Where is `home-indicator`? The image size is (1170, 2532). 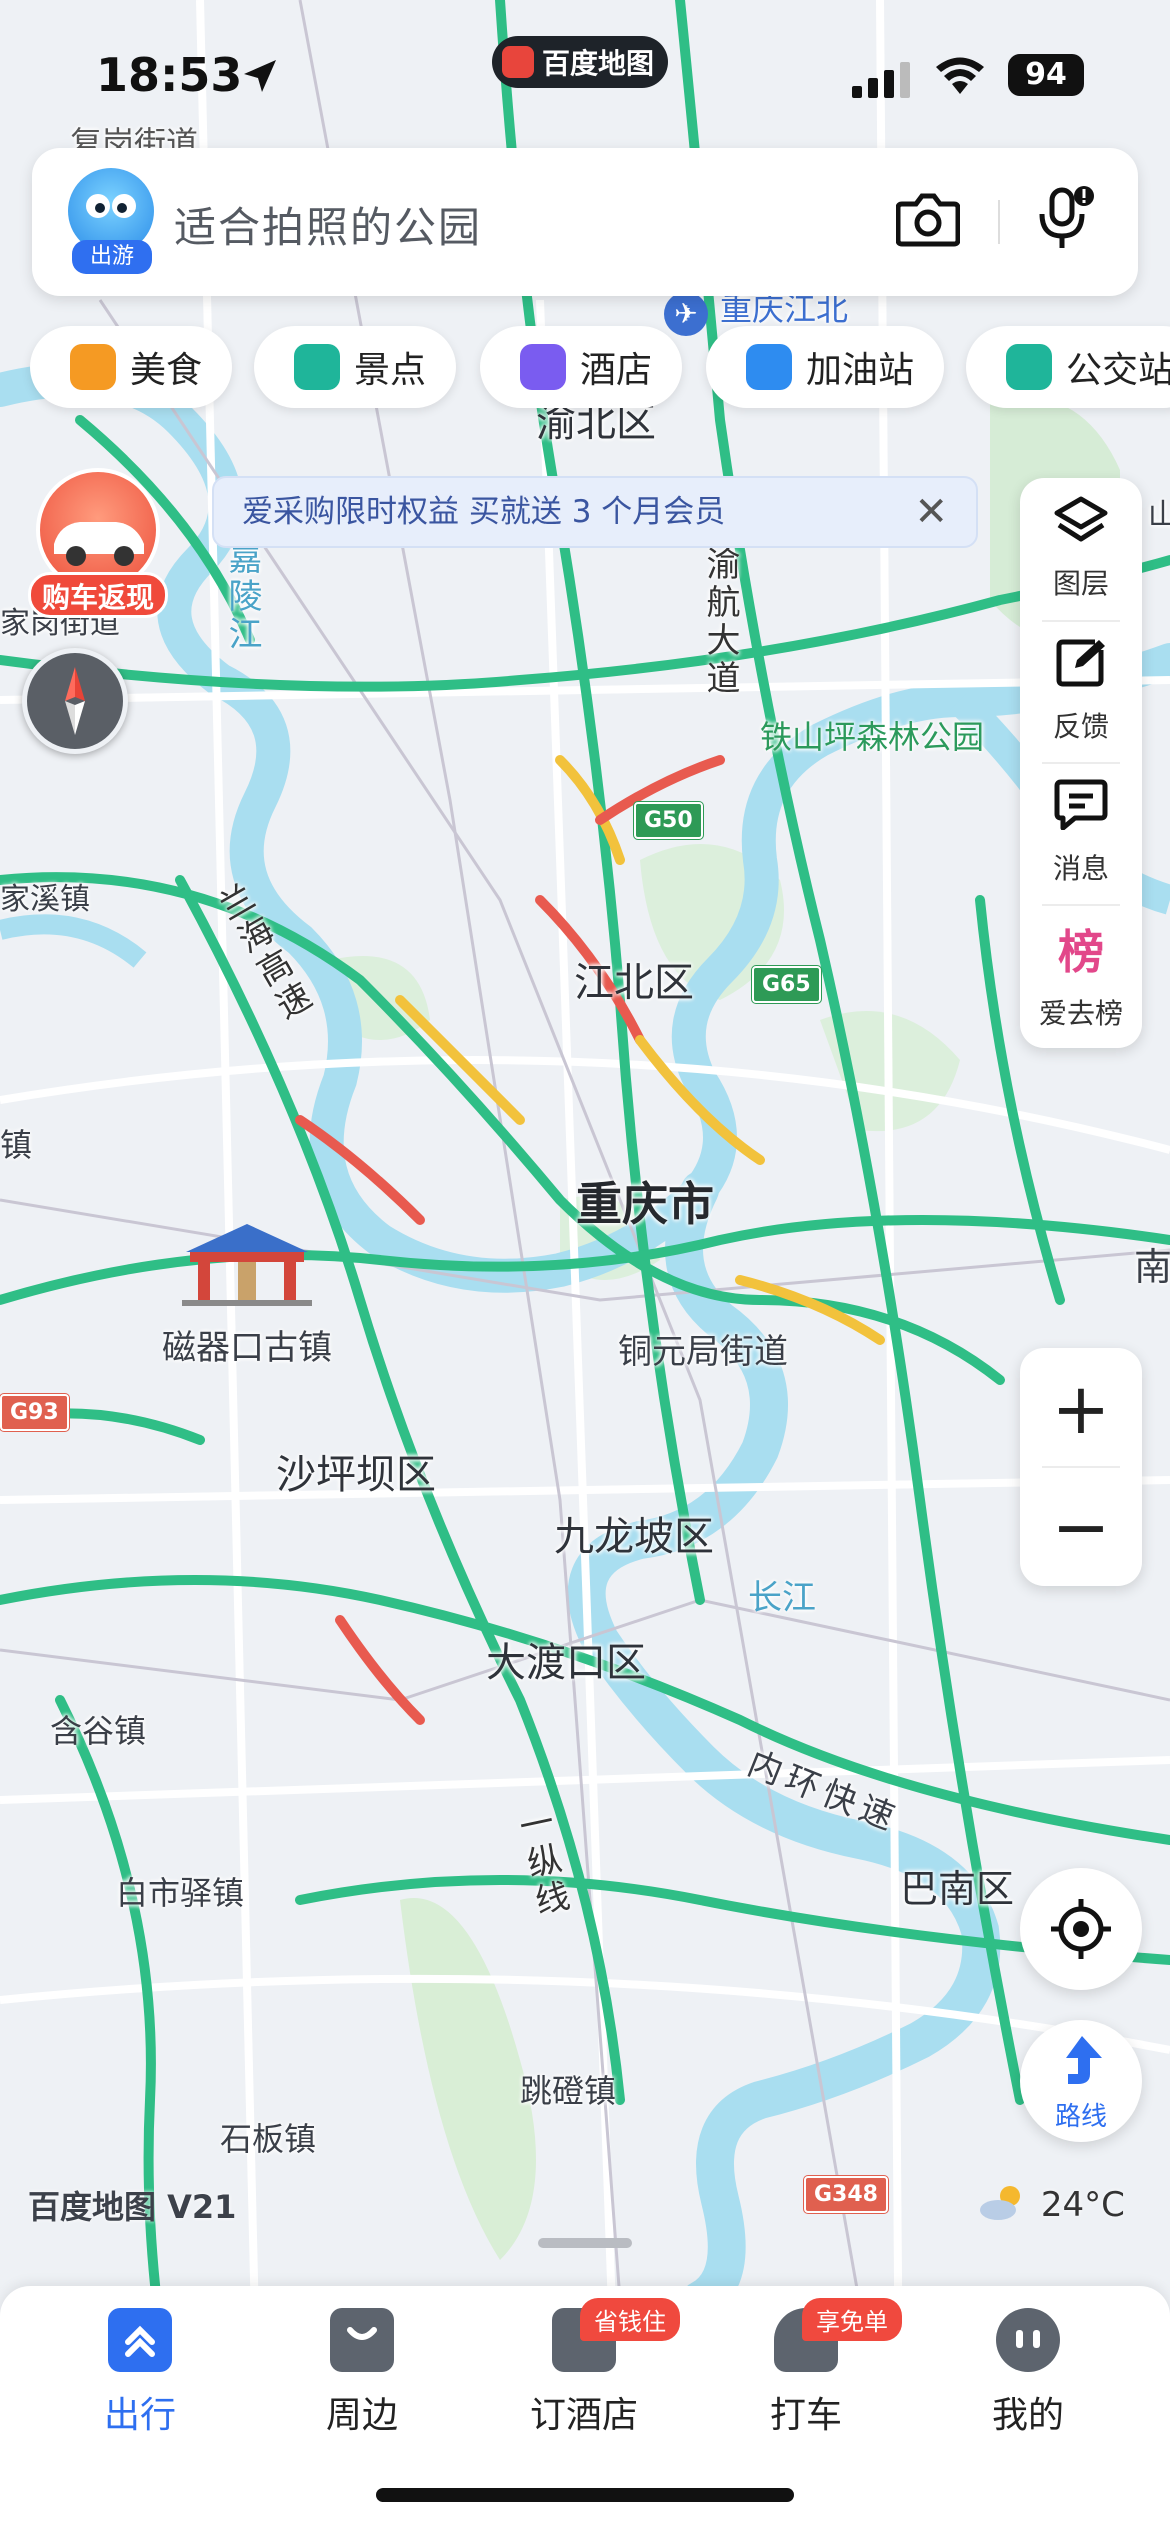 home-indicator is located at coordinates (585, 2495).